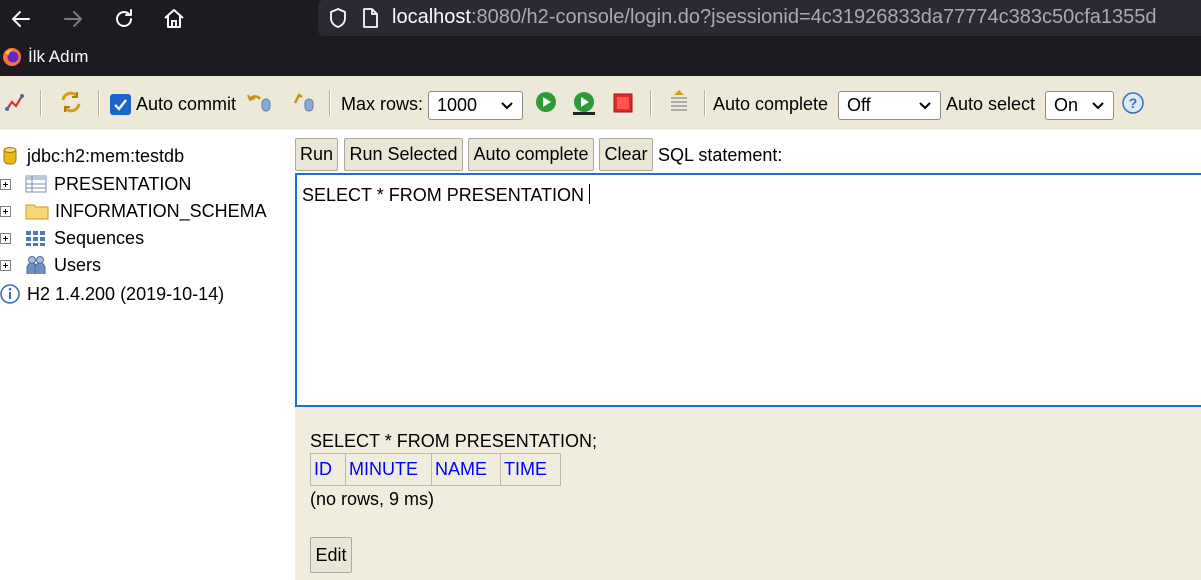 The width and height of the screenshot is (1201, 580). I want to click on connection-label: jdbc:h2:mem:testdb, so click(106, 155).